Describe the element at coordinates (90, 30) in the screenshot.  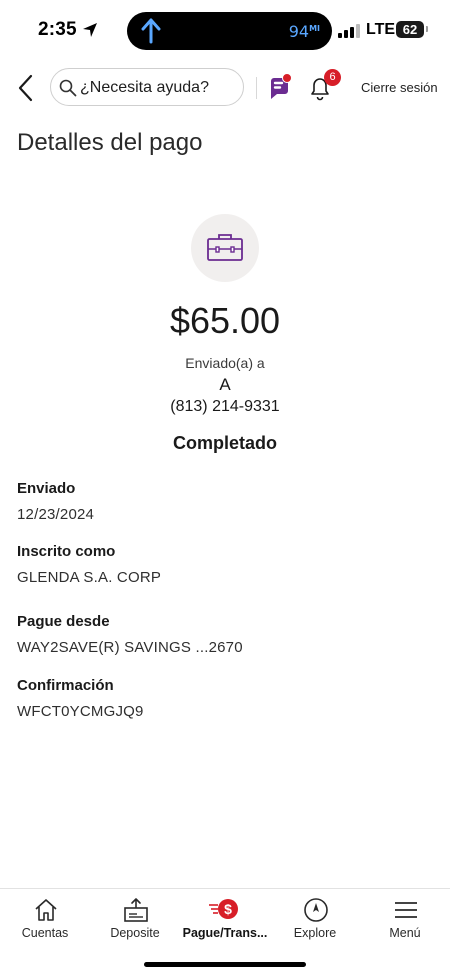
I see `location-arrow-icon` at that location.